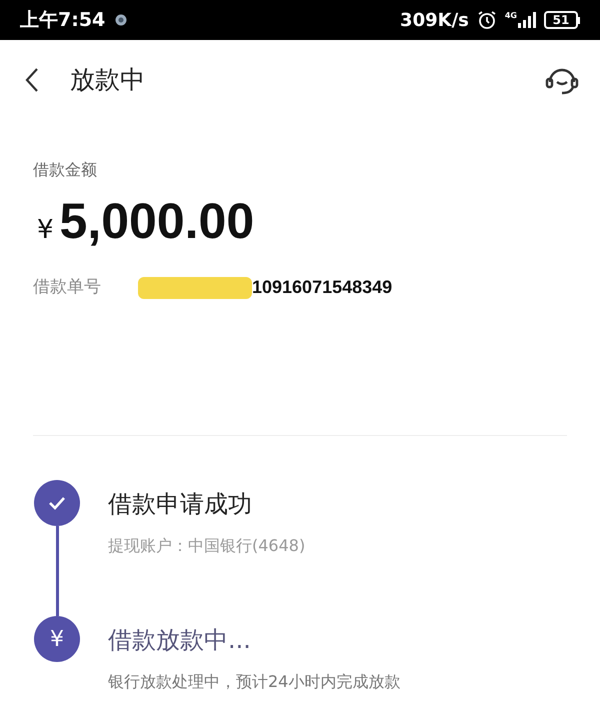 The height and width of the screenshot is (719, 600). I want to click on currency-symbol: ¥, so click(45, 230).